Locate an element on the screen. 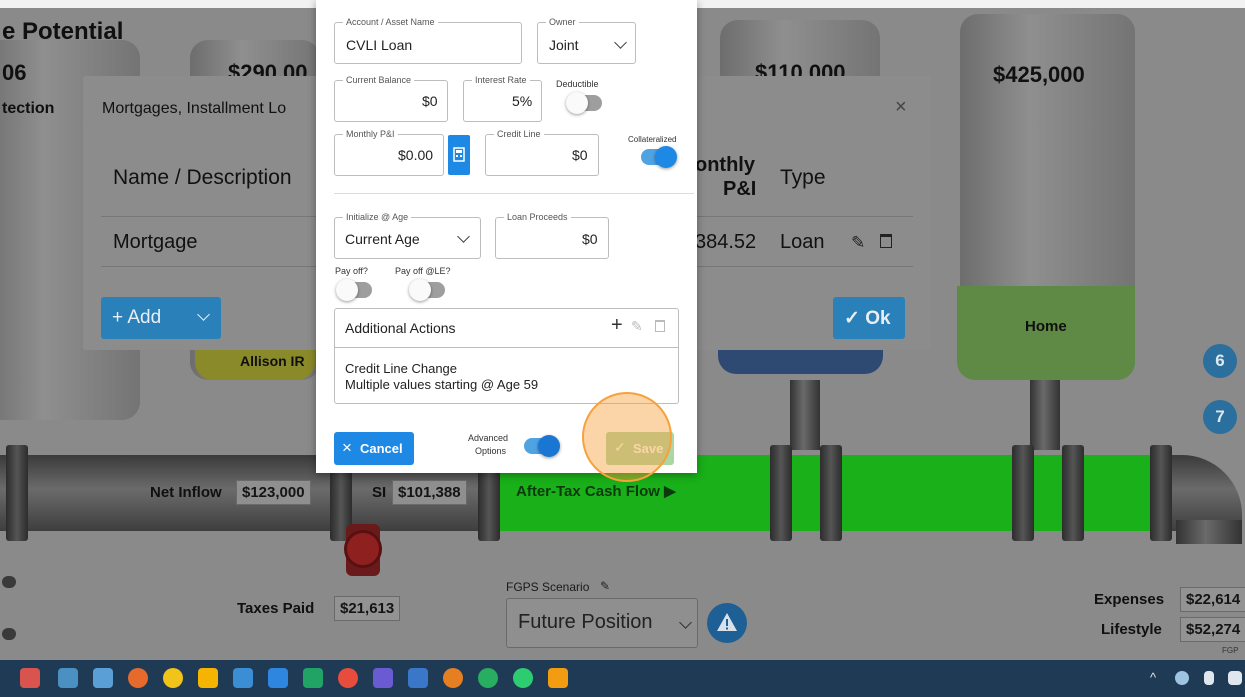  edit-pencil-icon: ✎ is located at coordinates (605, 586).